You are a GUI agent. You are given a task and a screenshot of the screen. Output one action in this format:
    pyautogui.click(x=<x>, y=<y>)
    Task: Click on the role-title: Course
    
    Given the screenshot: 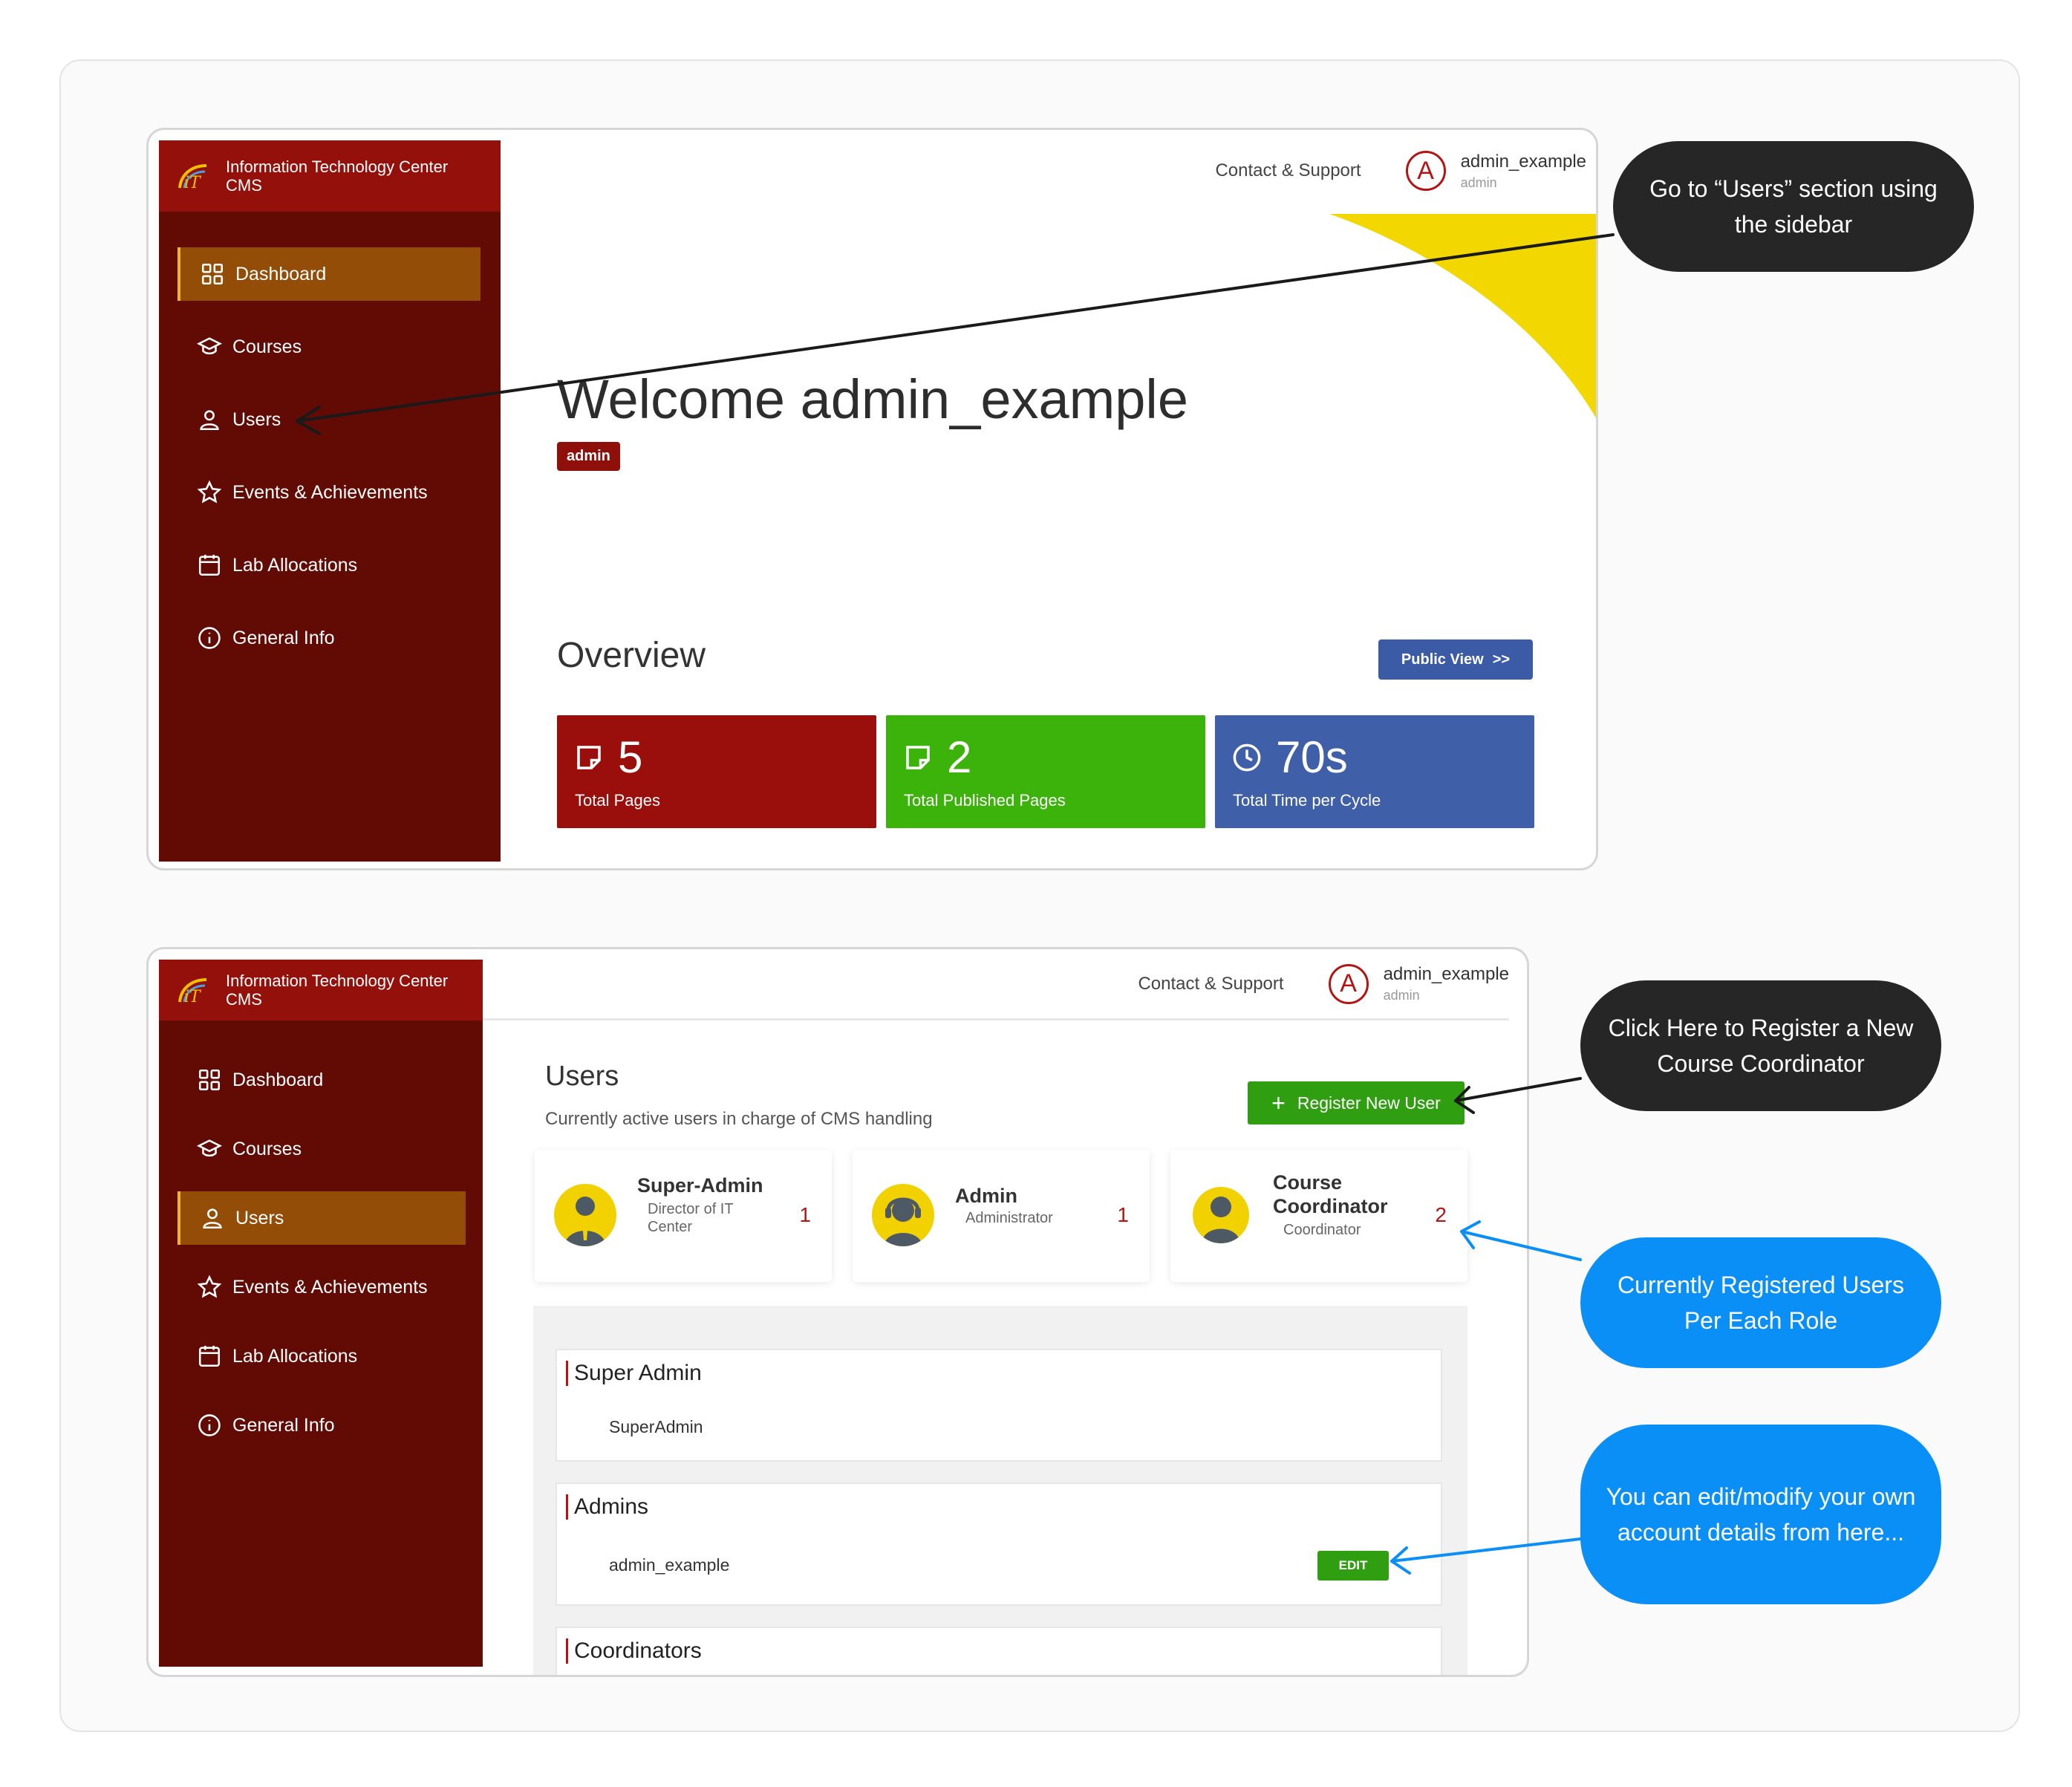 What is the action you would take?
    pyautogui.click(x=1308, y=1182)
    